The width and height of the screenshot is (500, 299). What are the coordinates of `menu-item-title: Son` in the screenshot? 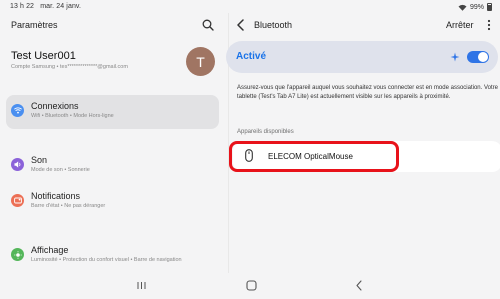 It's located at (39, 160).